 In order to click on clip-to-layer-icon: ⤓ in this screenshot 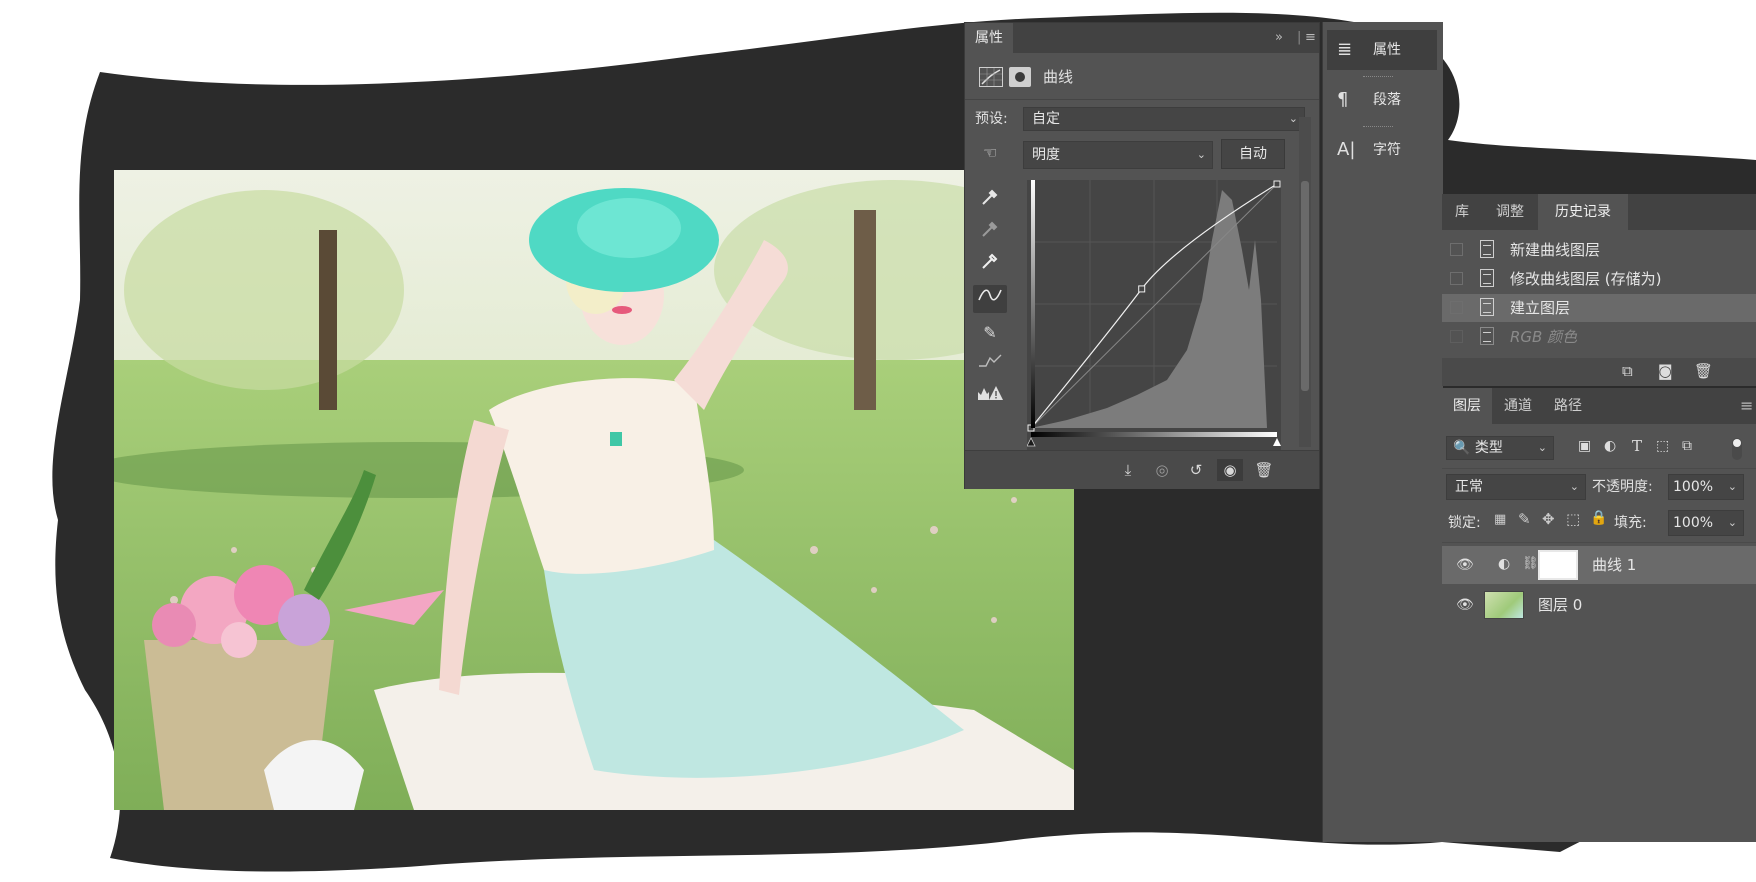, I will do `click(1128, 470)`.